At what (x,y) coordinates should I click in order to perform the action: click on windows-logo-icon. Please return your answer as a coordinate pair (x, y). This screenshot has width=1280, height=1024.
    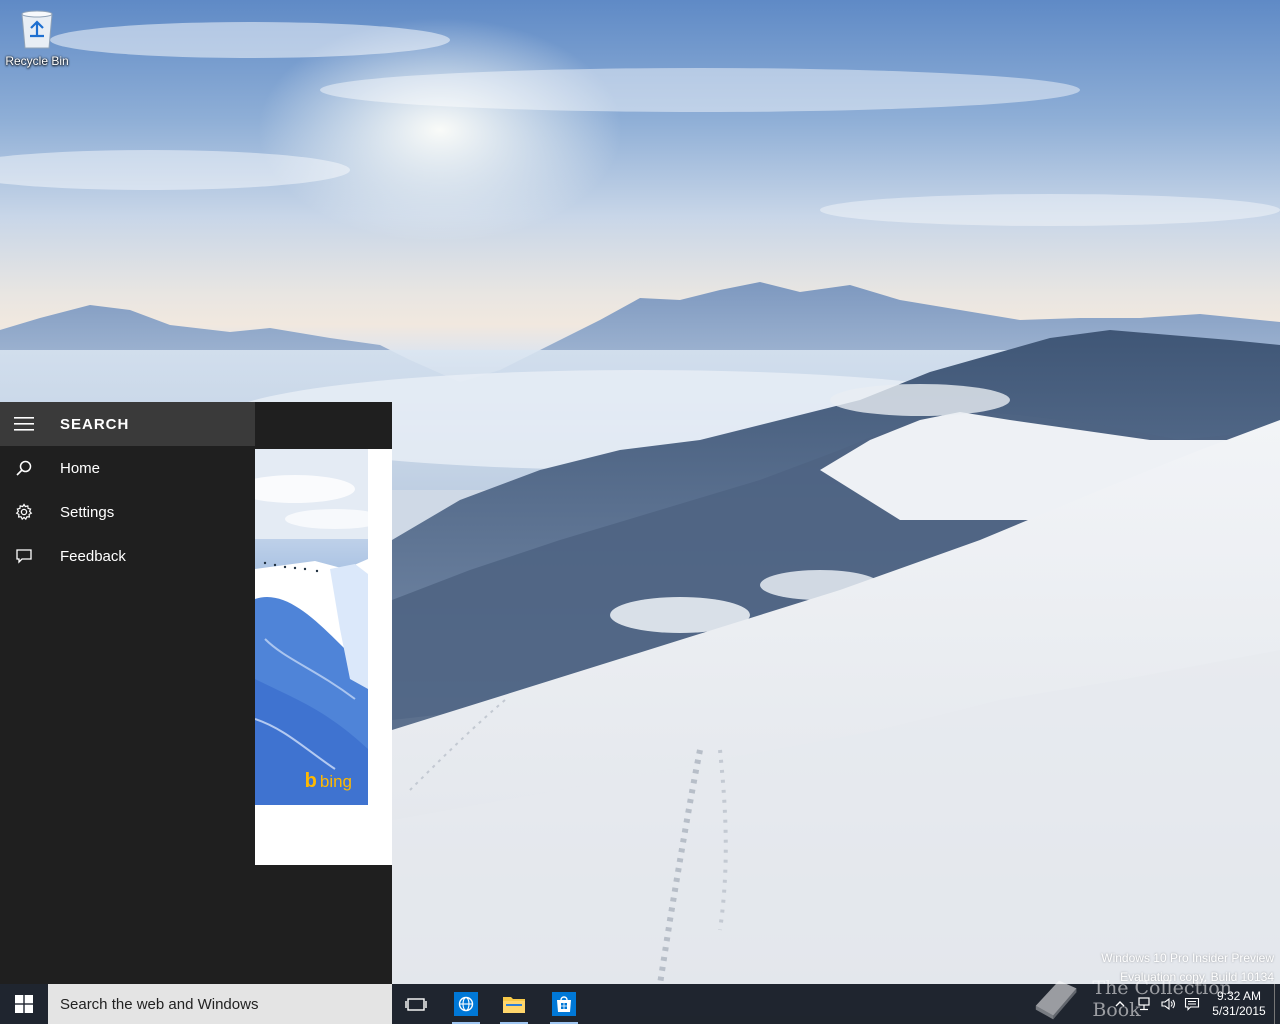
    Looking at the image, I should click on (24, 1004).